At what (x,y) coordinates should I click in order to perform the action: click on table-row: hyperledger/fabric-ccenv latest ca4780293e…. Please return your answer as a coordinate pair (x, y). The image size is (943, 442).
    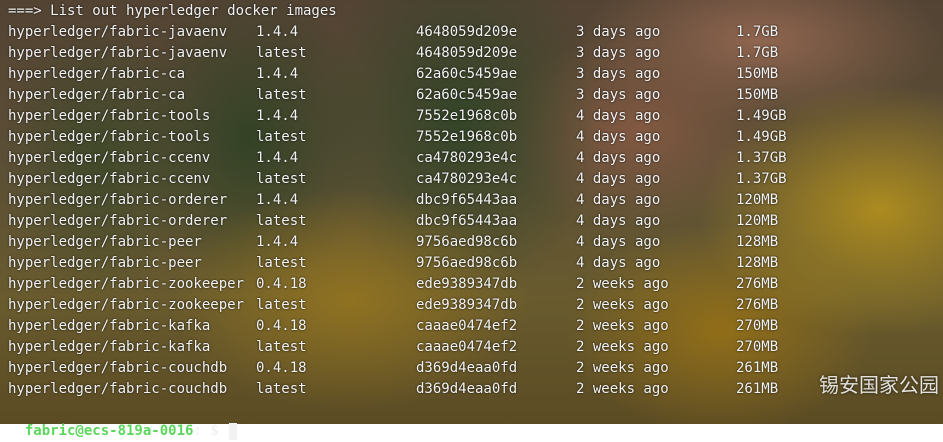
    Looking at the image, I should click on (475, 179).